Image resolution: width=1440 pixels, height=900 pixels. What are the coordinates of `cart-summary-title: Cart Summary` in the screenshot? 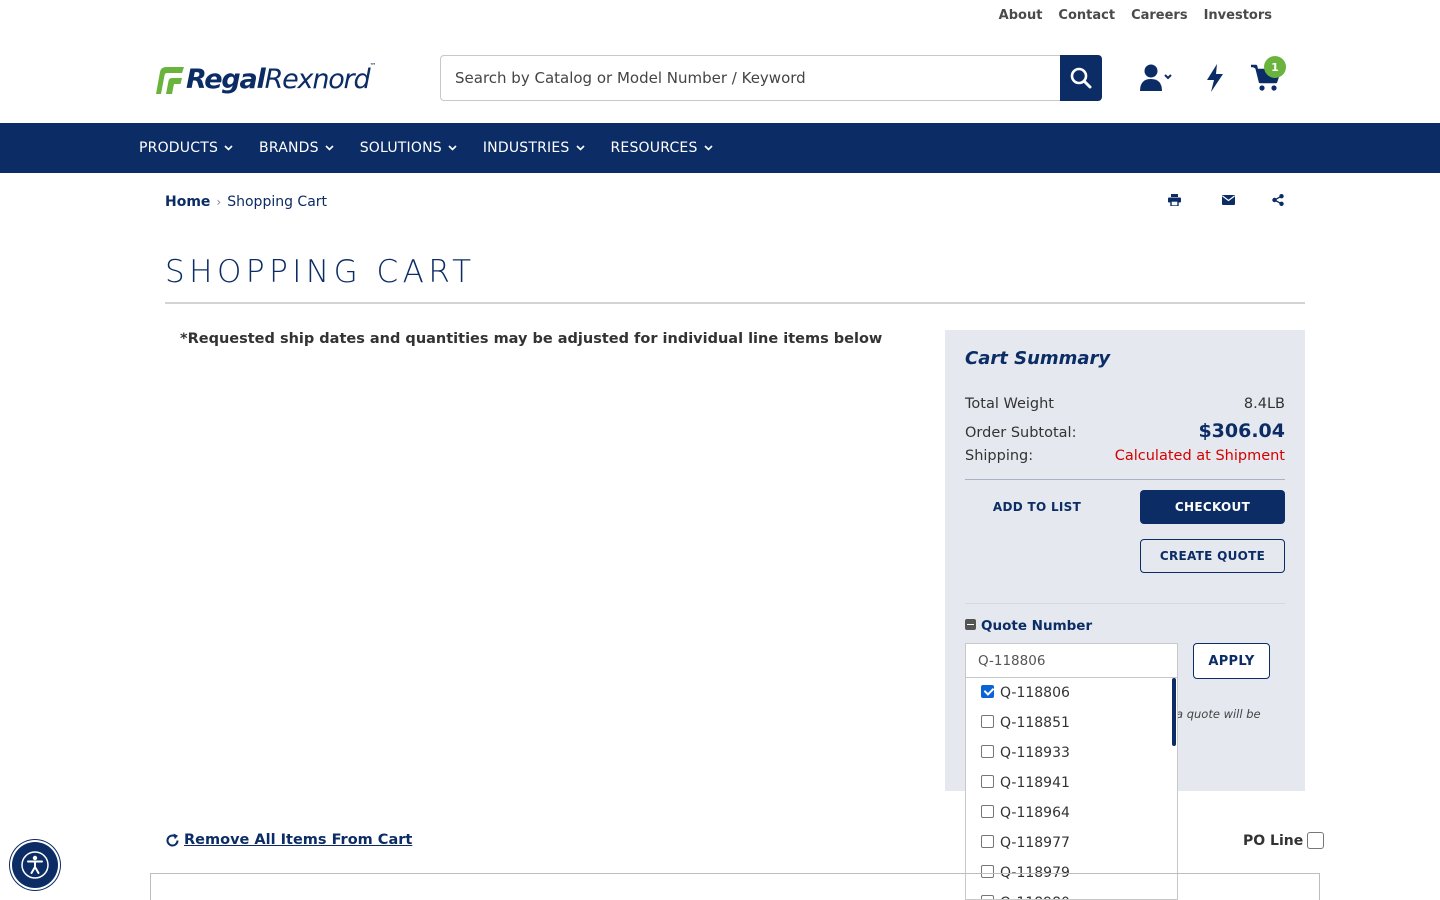 It's located at (1038, 358).